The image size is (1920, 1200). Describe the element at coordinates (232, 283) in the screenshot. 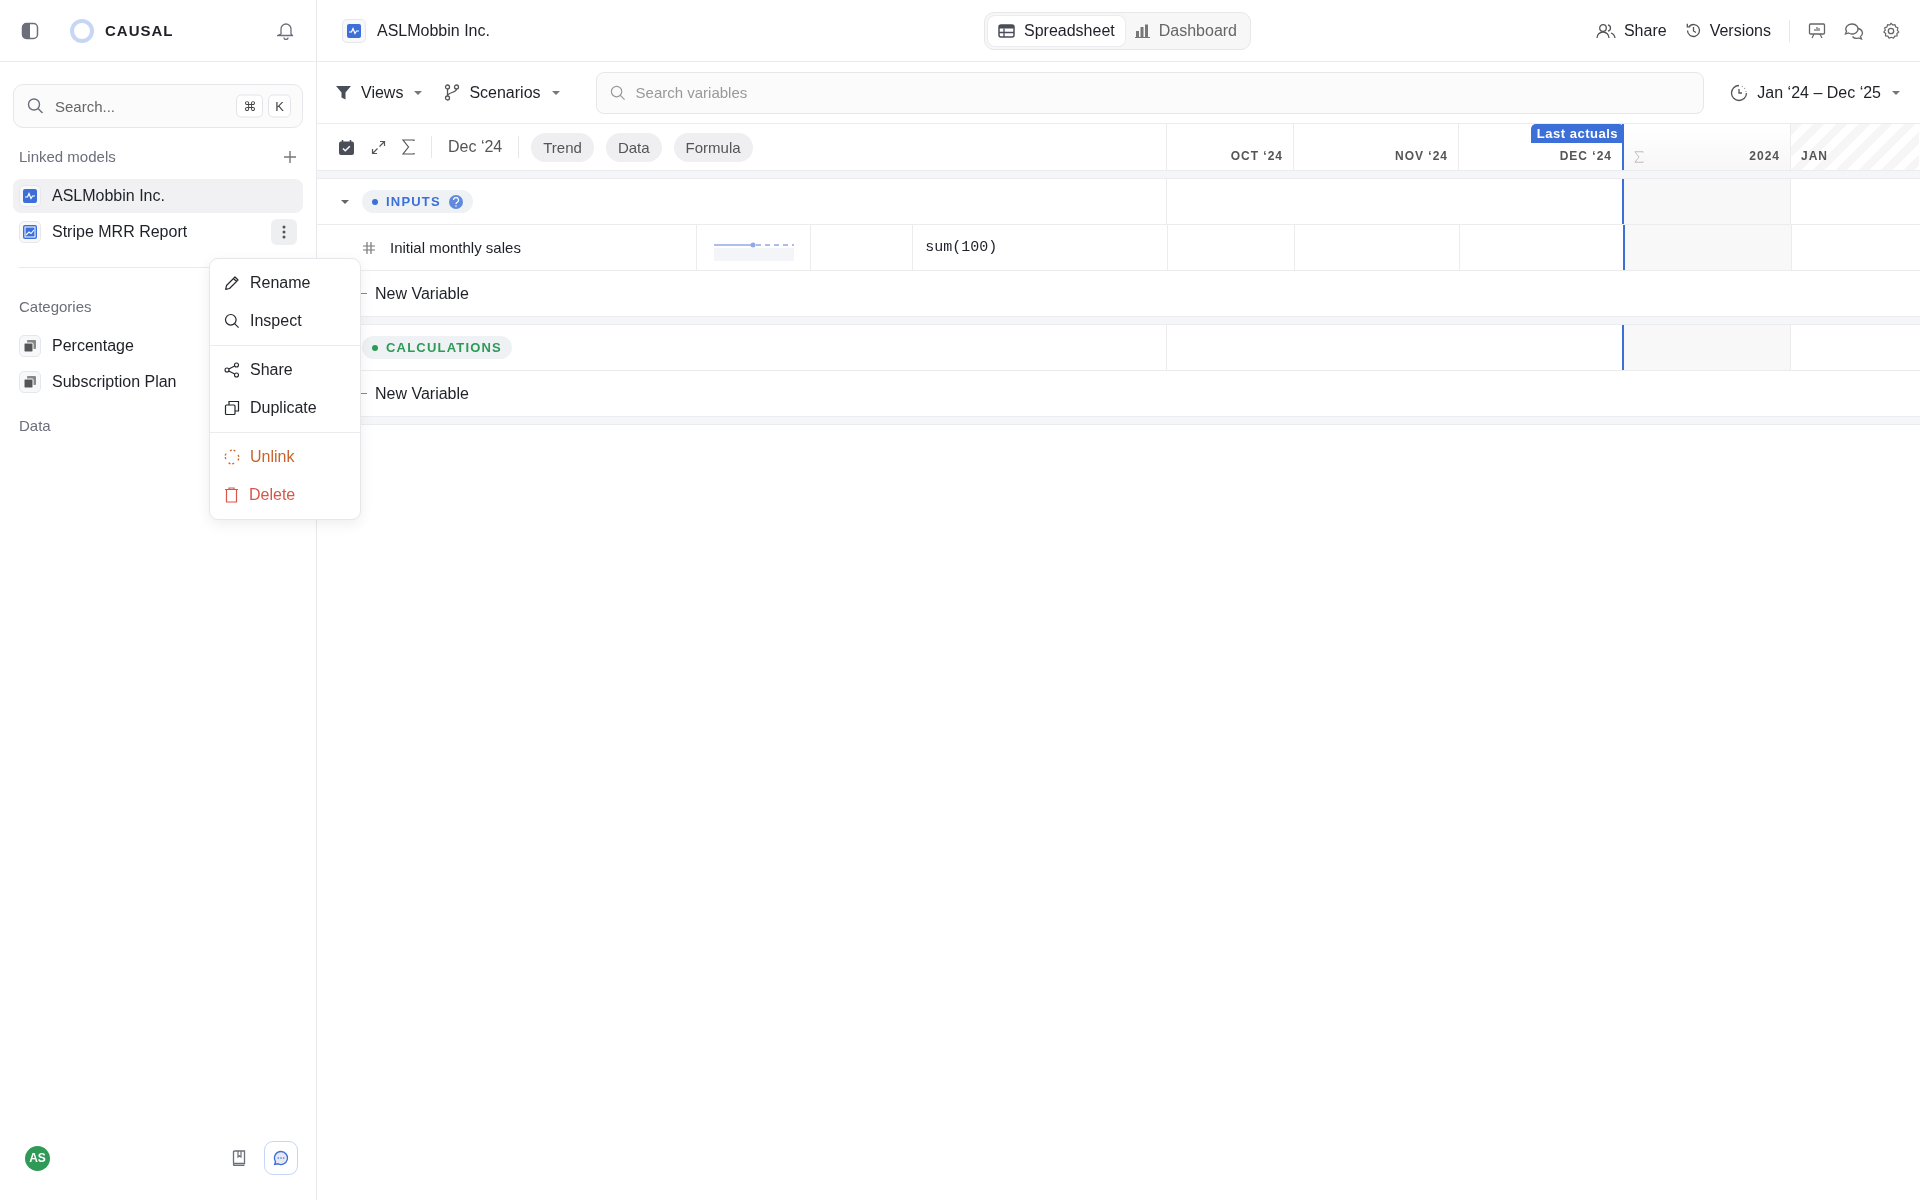

I see `pencil-icon` at that location.